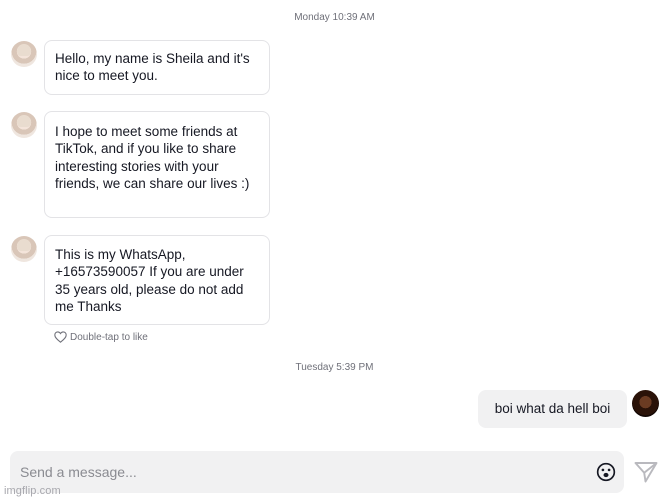 This screenshot has width=669, height=500. I want to click on emoji-icon, so click(606, 472).